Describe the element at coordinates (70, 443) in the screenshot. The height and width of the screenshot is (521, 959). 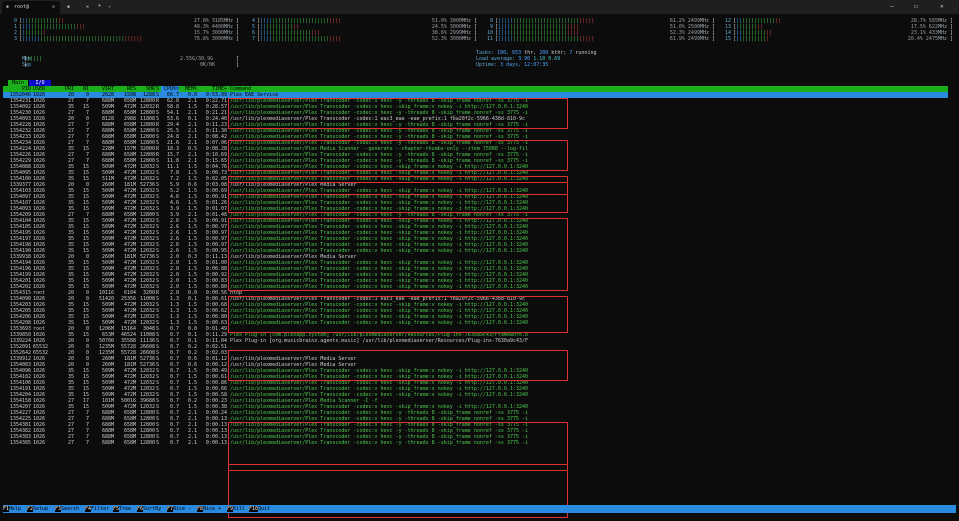
I see `process-pri: 27` at that location.